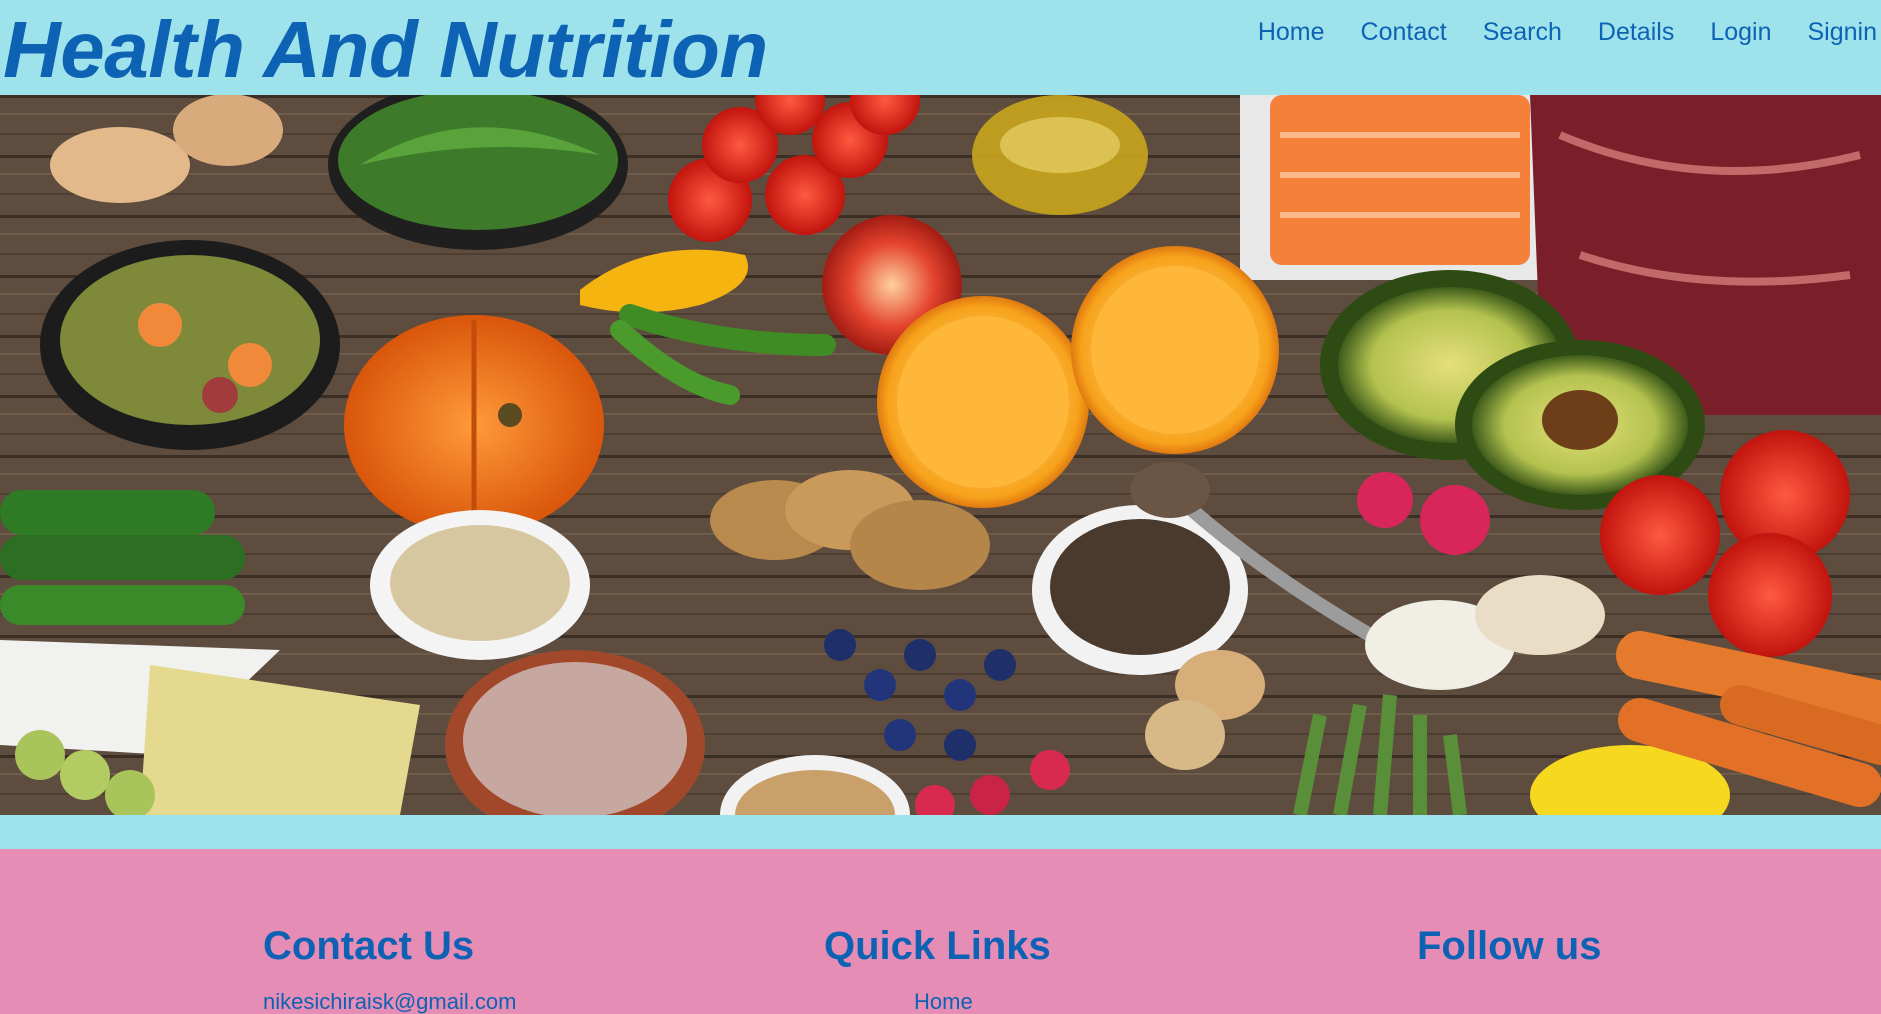  What do you see at coordinates (385, 49) in the screenshot?
I see `site-title: Health And Nutrition` at bounding box center [385, 49].